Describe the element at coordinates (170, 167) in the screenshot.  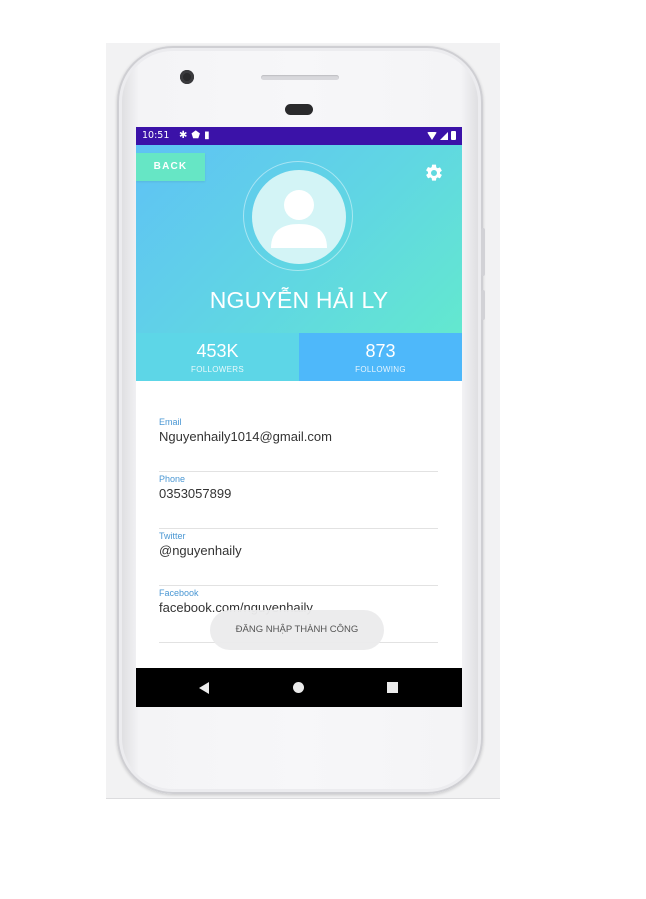
I see `back-button: BACK` at that location.